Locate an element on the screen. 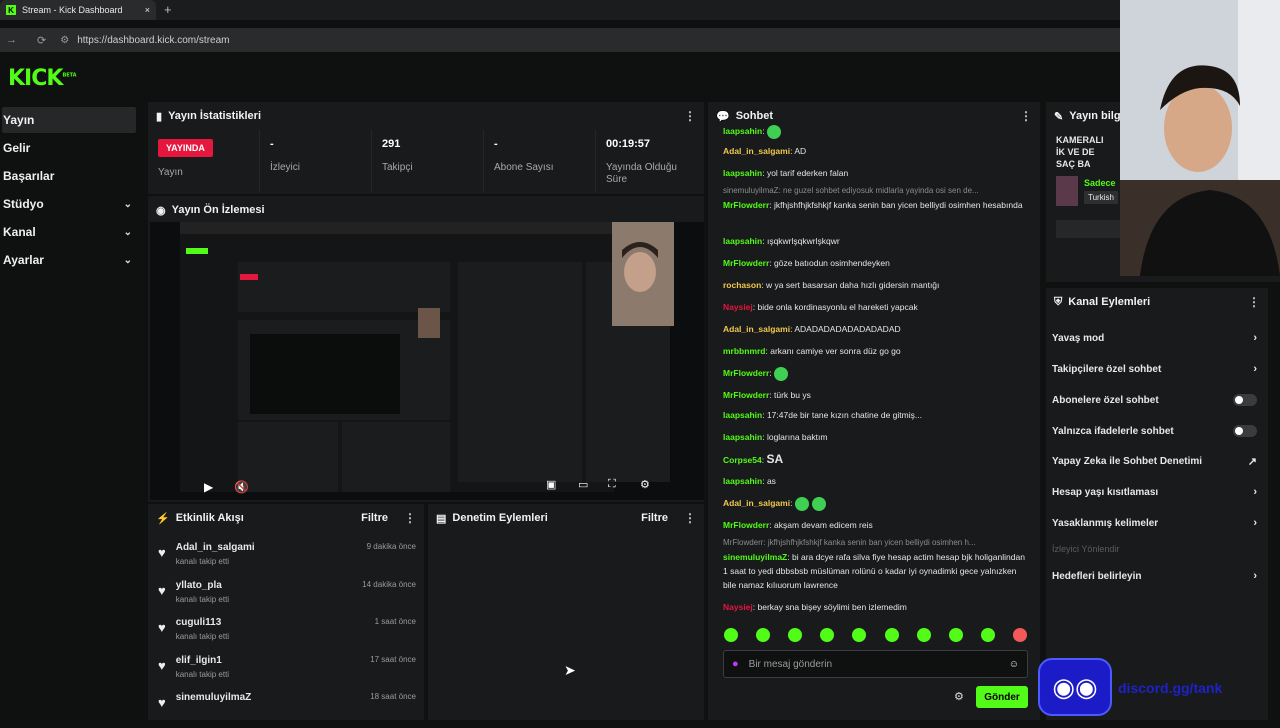  activity-filter-button: Filtre is located at coordinates (374, 518).